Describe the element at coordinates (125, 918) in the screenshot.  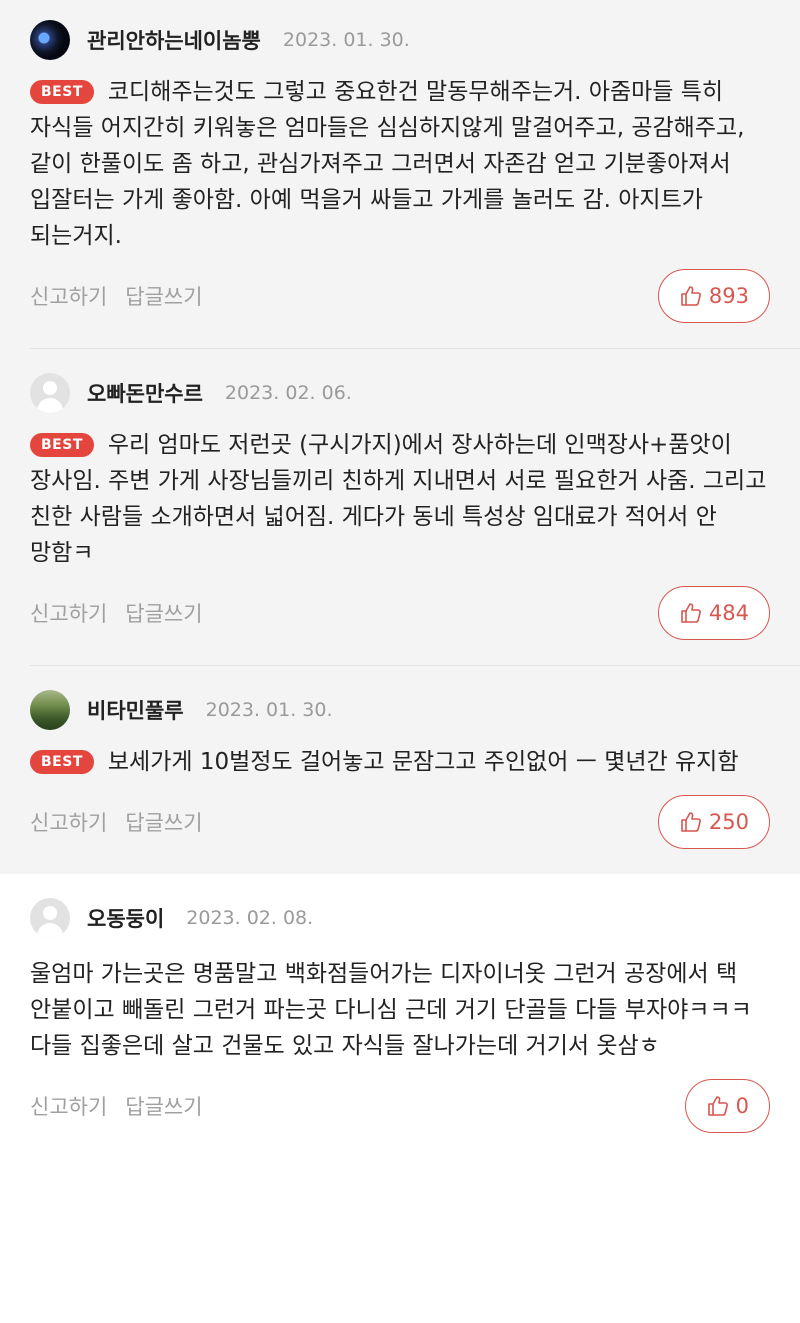
I see `nickname: 오동둥이` at that location.